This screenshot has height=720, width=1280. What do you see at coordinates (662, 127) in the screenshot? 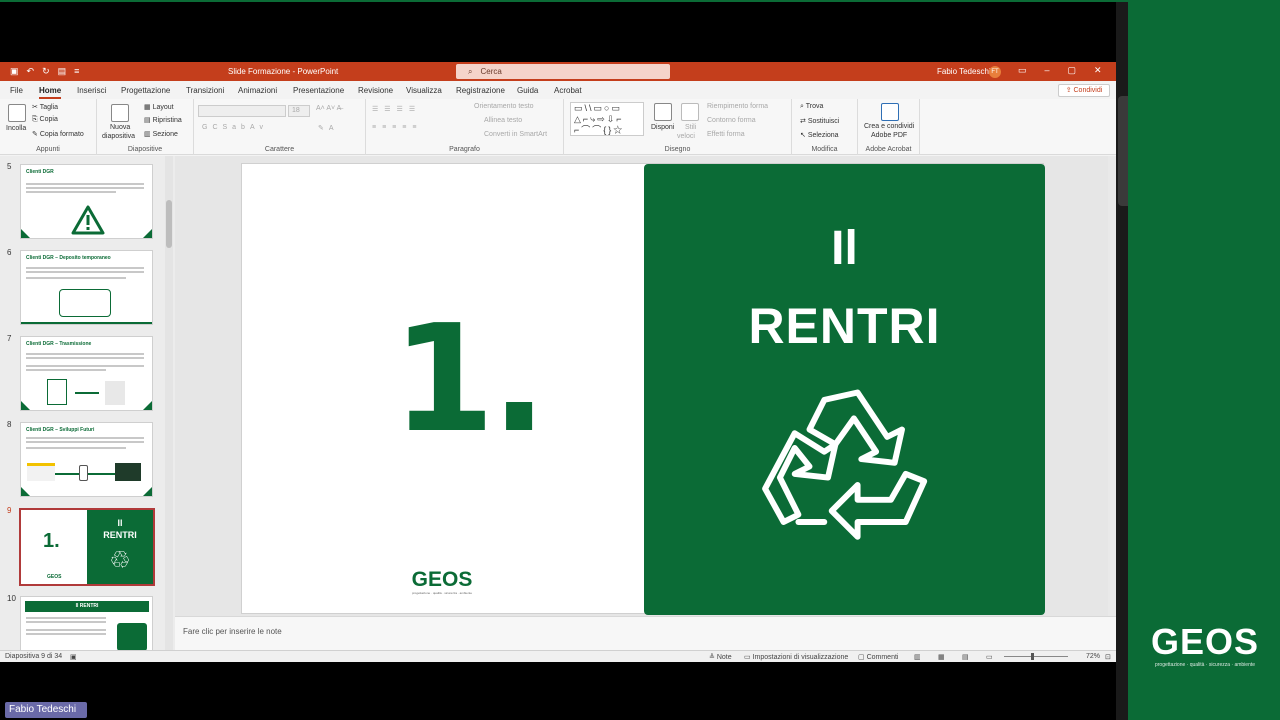
I see `arrange-button: Disponi` at bounding box center [662, 127].